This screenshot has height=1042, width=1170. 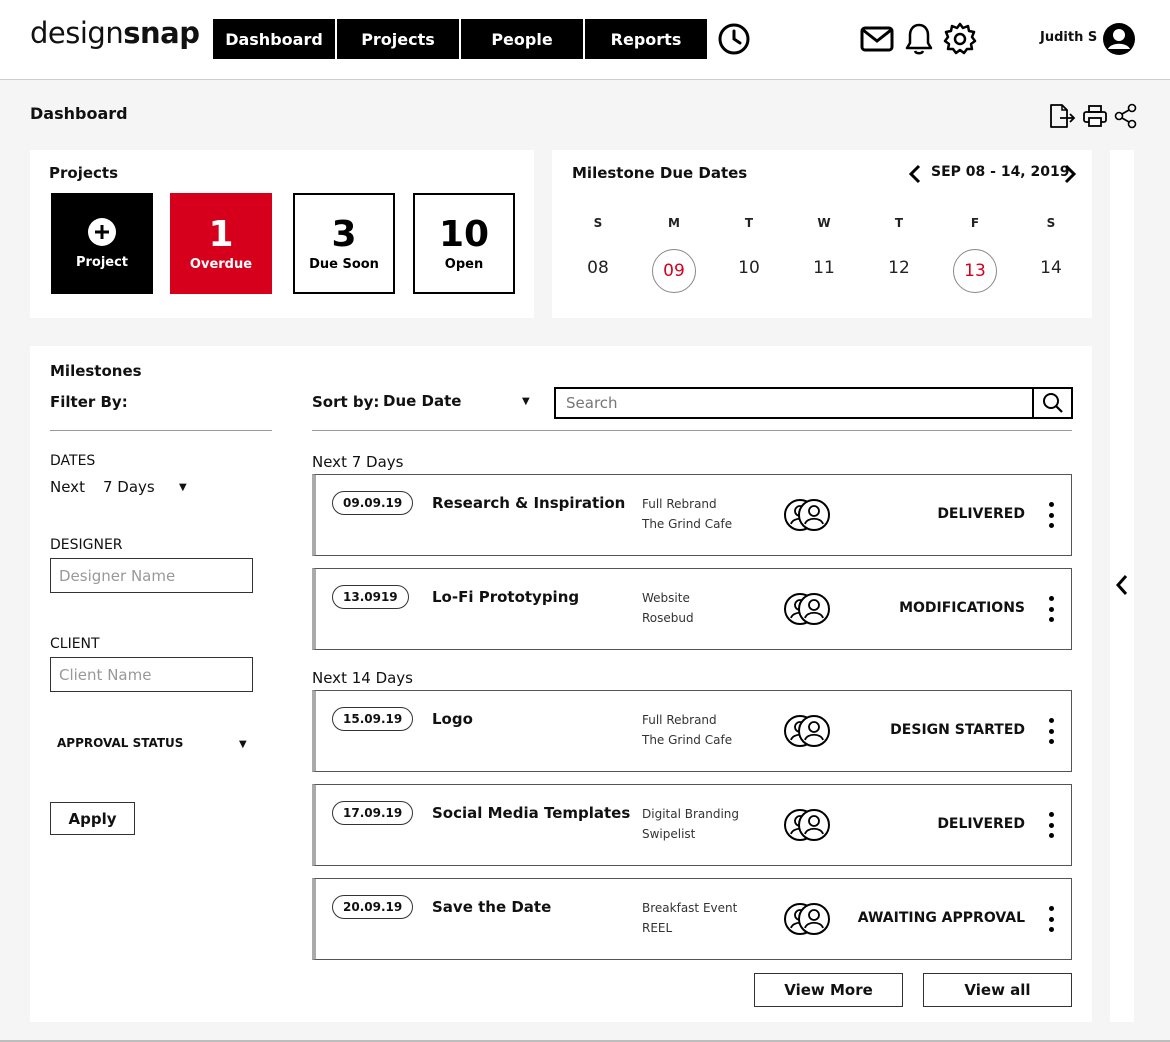 I want to click on nav-dashboard: Dashboard, so click(x=274, y=39).